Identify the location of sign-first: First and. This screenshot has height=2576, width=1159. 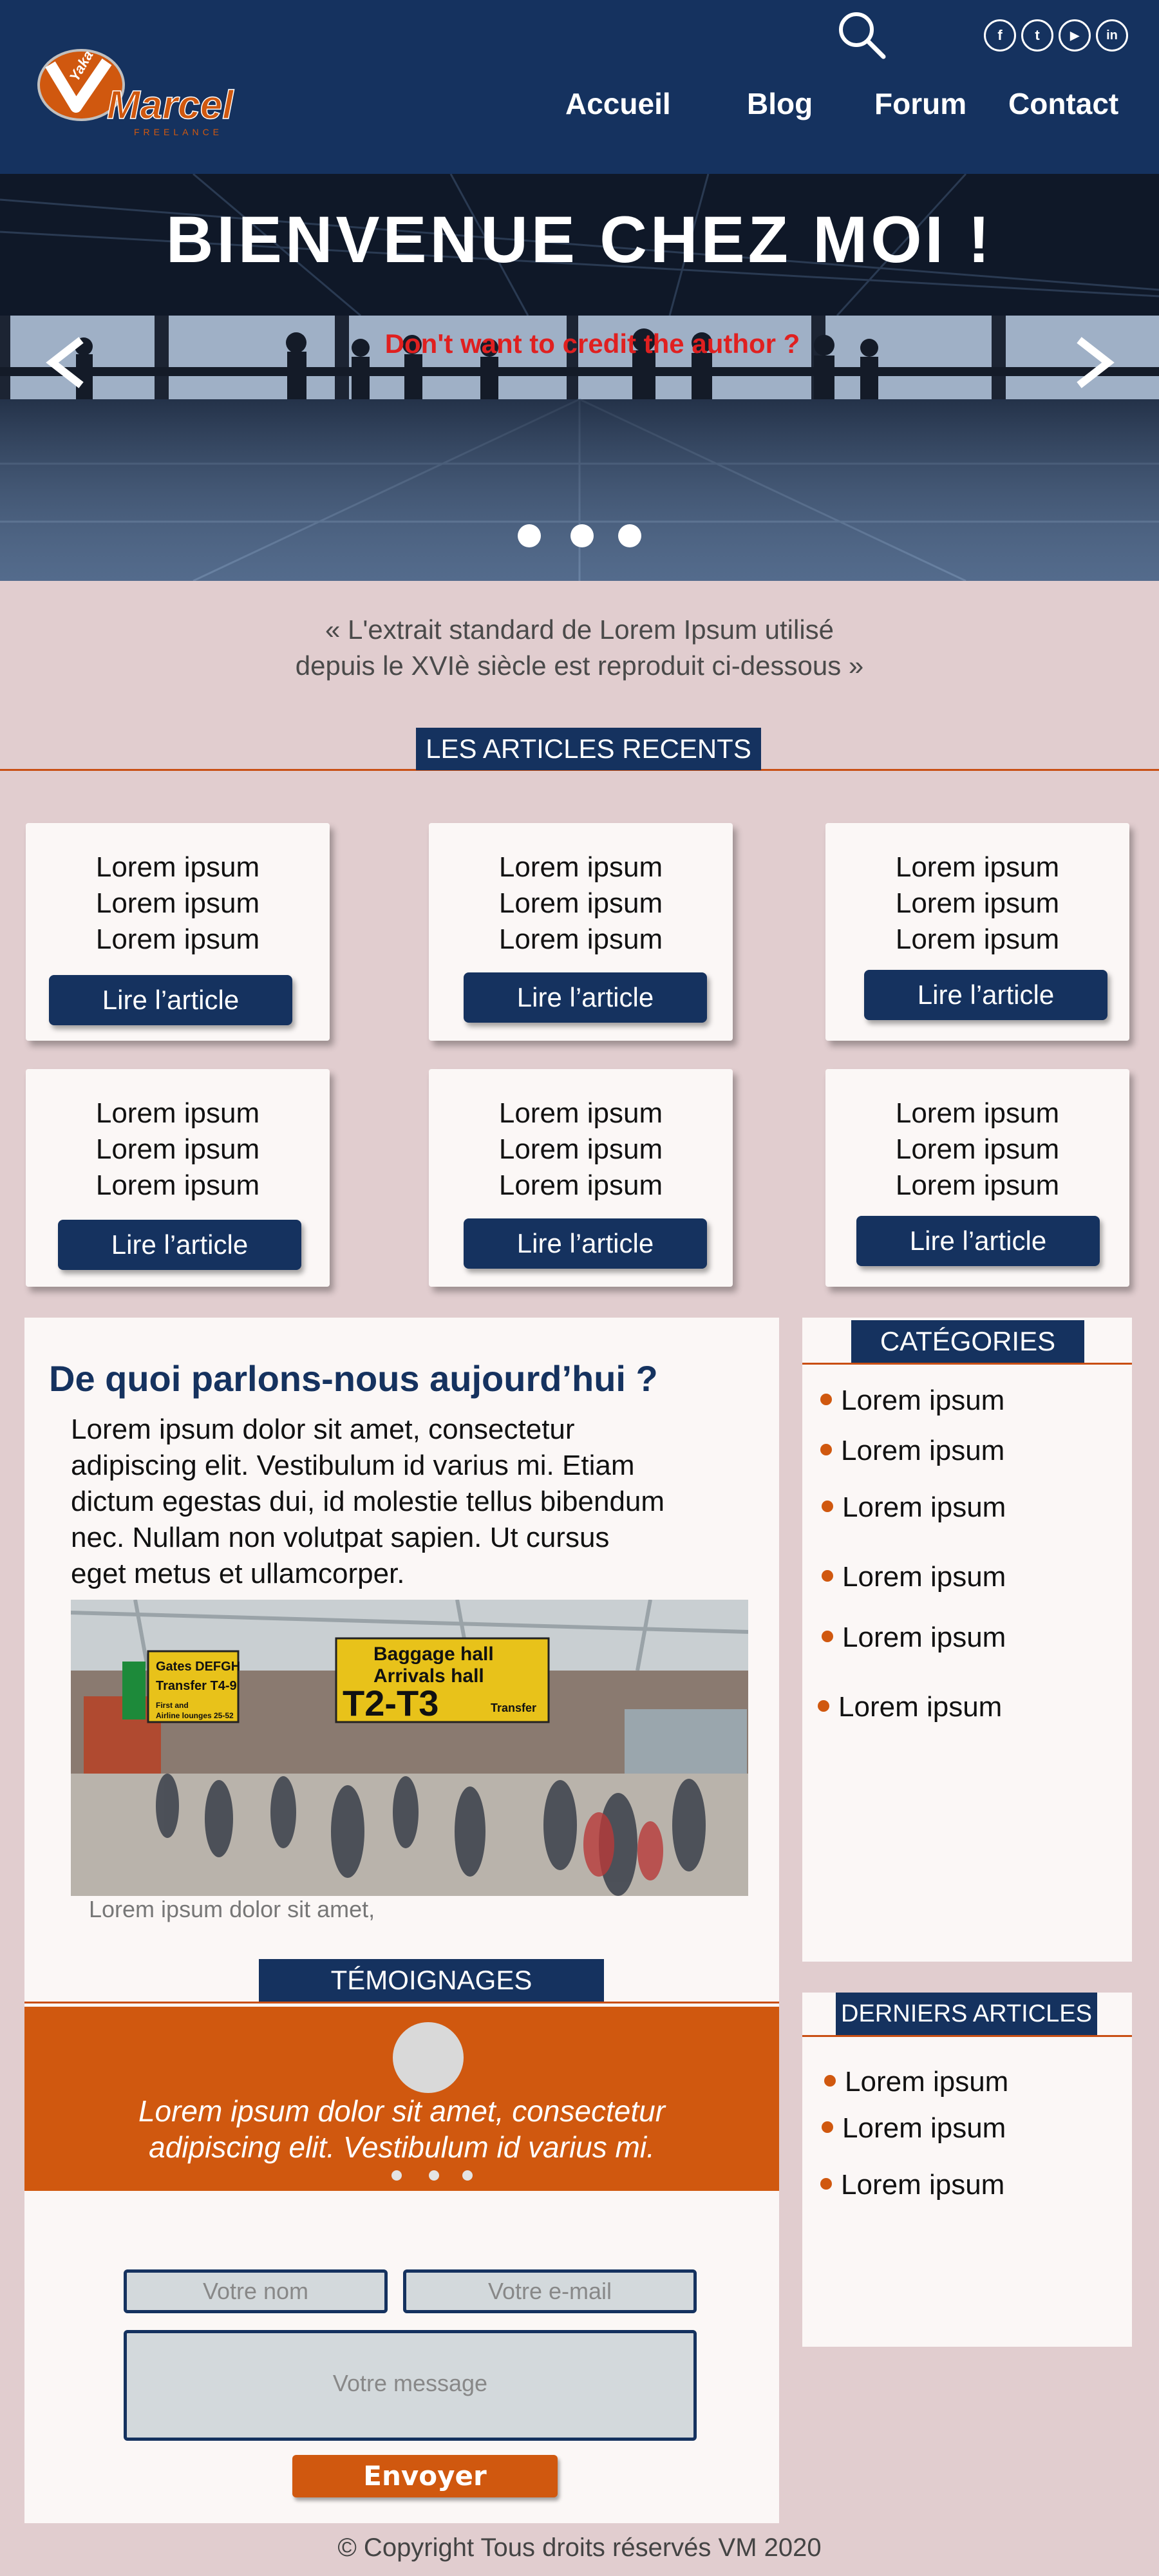
(172, 1706).